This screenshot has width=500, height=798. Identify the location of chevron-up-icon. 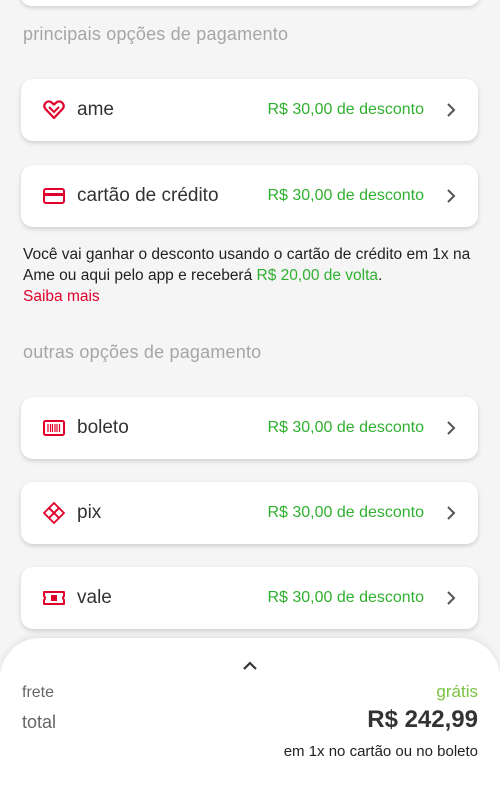
(250, 665).